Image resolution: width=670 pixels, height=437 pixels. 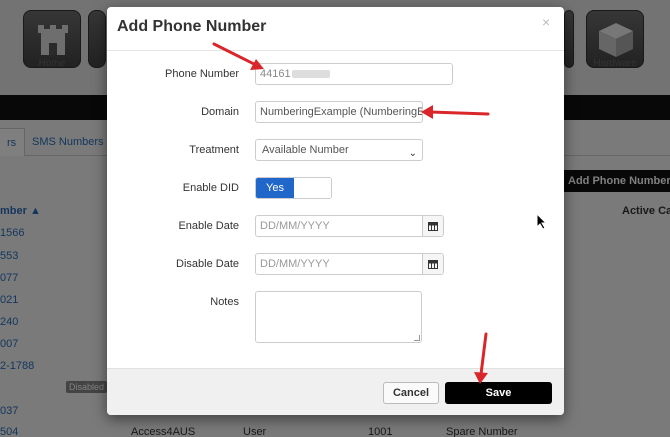 What do you see at coordinates (210, 188) in the screenshot?
I see `enable-did-label: Enable DID` at bounding box center [210, 188].